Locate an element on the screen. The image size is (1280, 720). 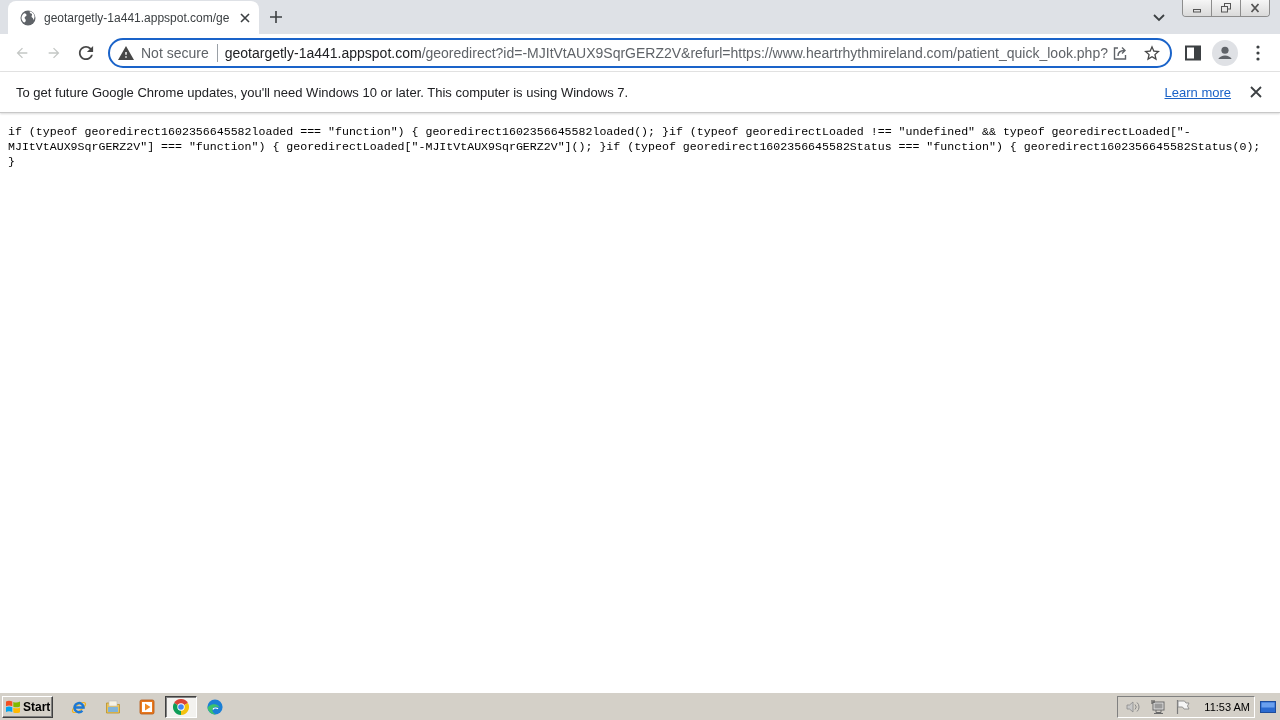
star-icon is located at coordinates (1152, 52).